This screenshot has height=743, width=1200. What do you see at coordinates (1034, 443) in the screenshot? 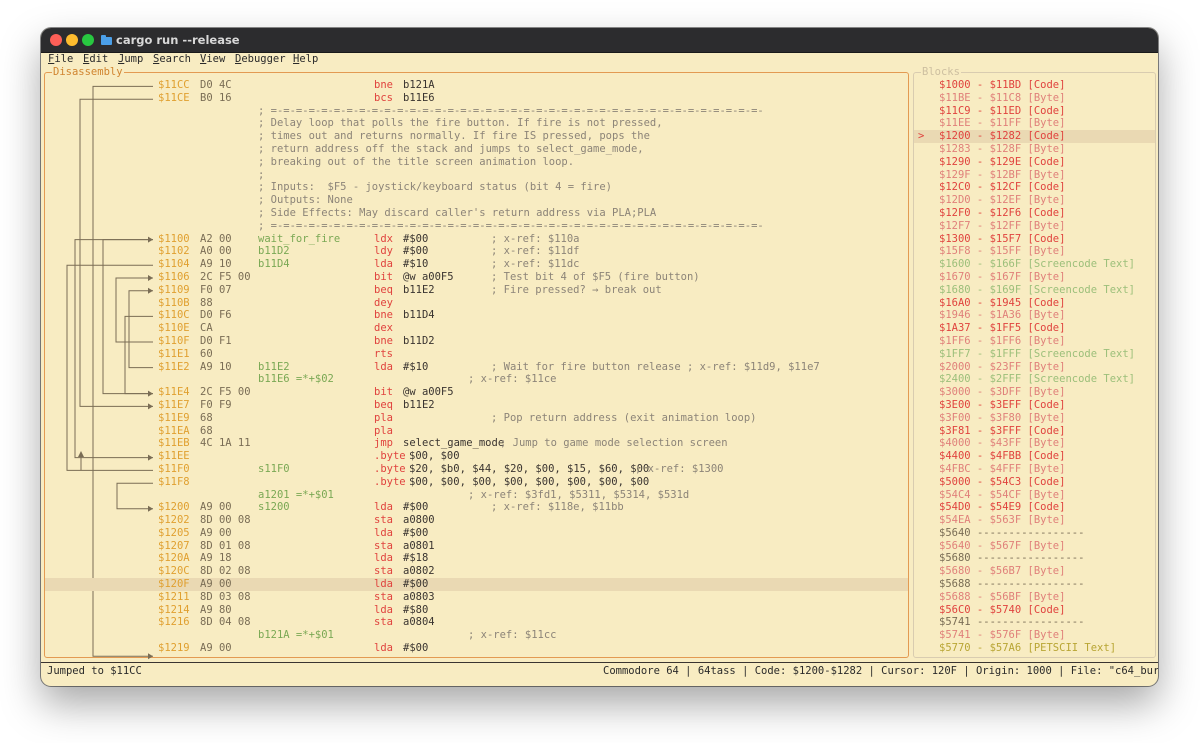
I see `block-item: $4000 - $43FF [Byte]` at bounding box center [1034, 443].